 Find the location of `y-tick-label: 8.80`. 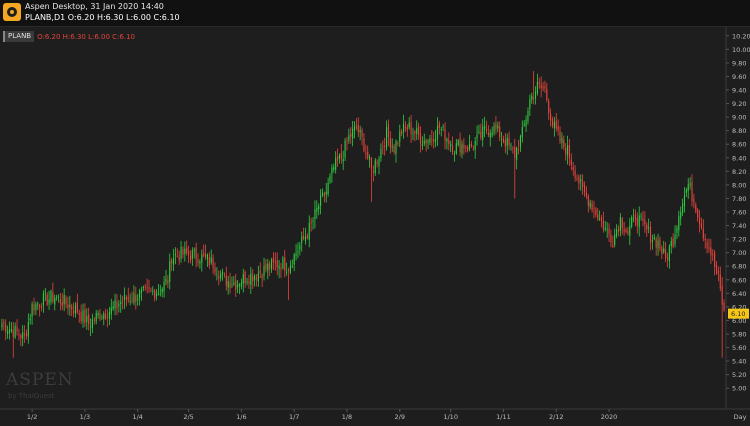

y-tick-label: 8.80 is located at coordinates (739, 131).